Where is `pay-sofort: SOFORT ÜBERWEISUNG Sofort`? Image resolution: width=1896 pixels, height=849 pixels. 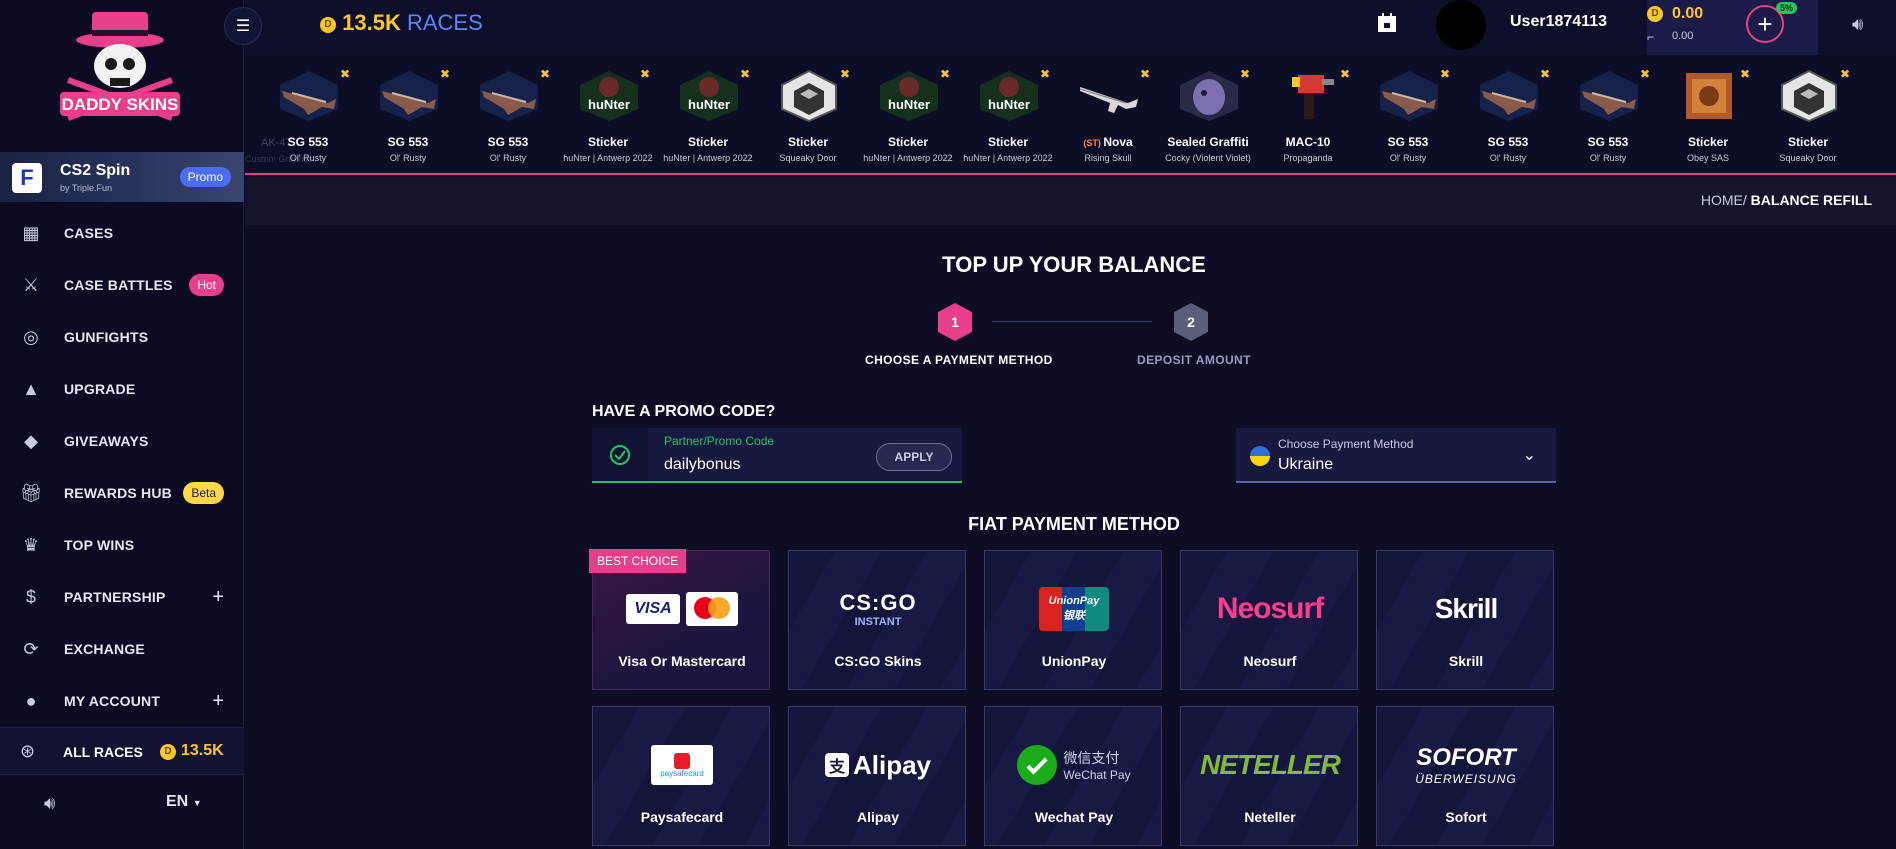
pay-sofort: SOFORT ÜBERWEISUNG Sofort is located at coordinates (1465, 776).